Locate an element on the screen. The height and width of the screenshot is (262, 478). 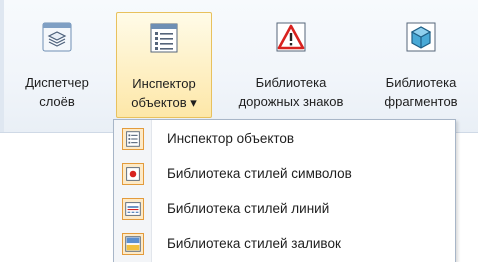
line-style-icon is located at coordinates (133, 209).